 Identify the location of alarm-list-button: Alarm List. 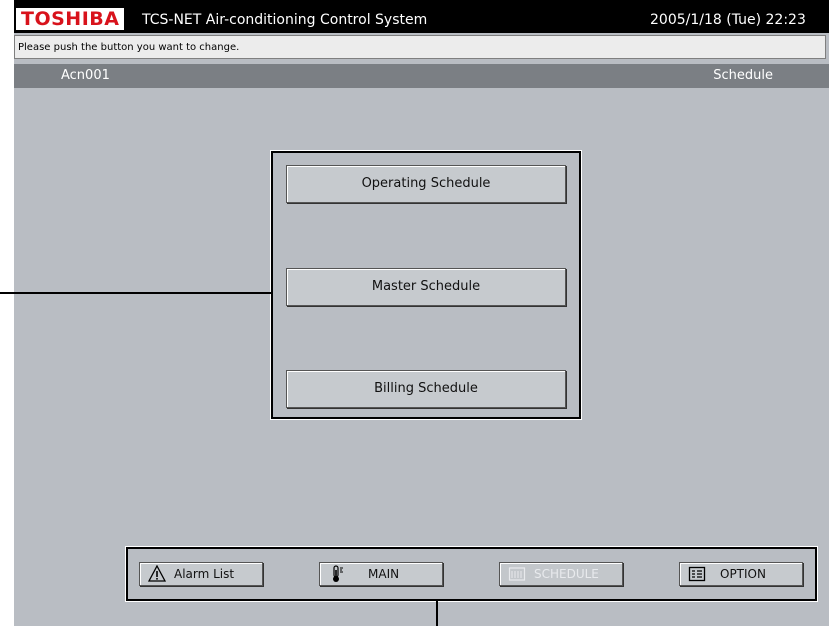
(201, 574).